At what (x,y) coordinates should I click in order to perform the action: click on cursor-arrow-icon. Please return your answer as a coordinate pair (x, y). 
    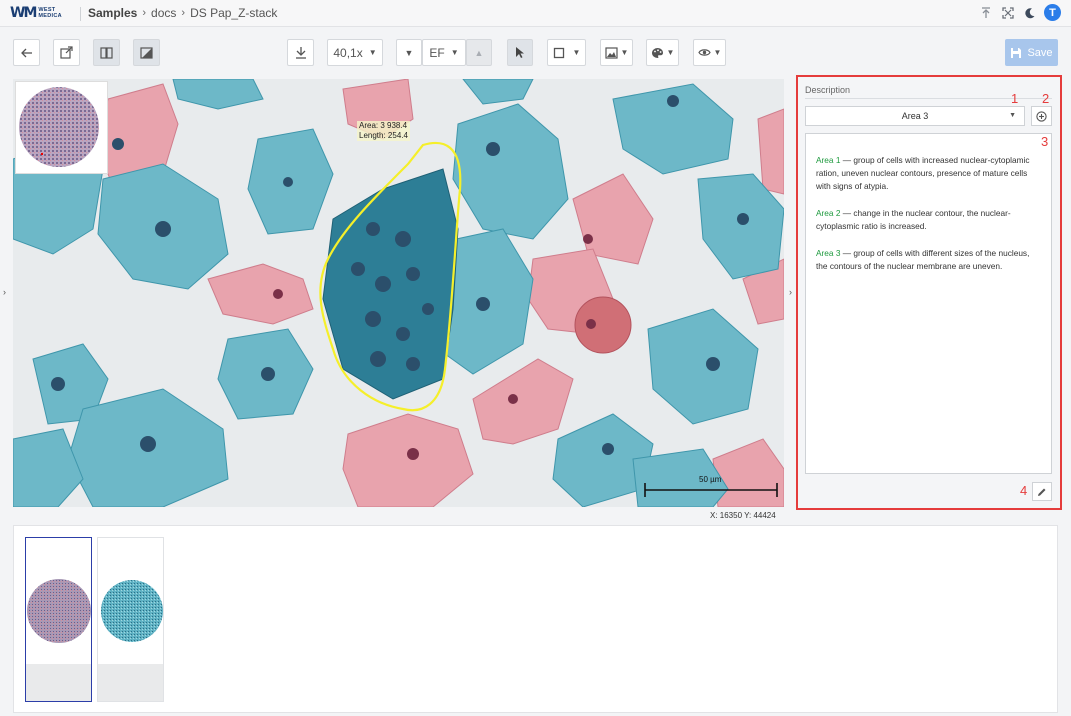
    Looking at the image, I should click on (520, 52).